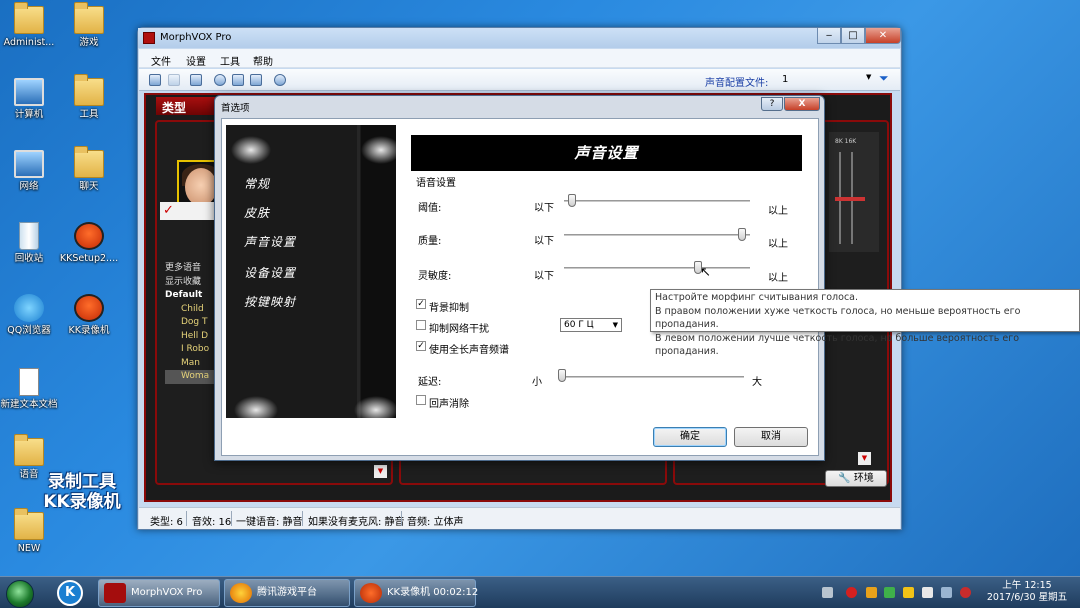 The image size is (1080, 608). I want to click on profile-select: 1, so click(826, 79).